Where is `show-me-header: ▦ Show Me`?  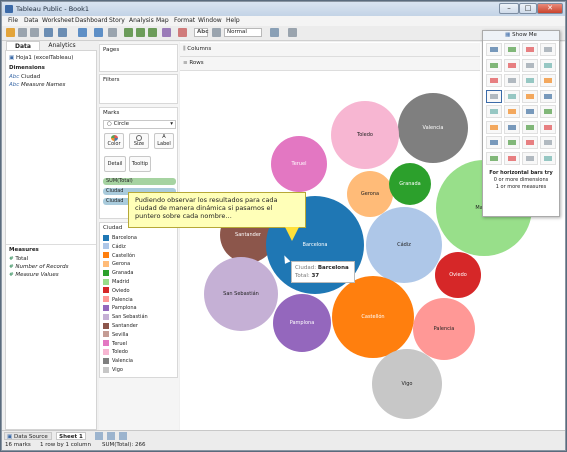
show-me-header: ▦ Show Me is located at coordinates (521, 36).